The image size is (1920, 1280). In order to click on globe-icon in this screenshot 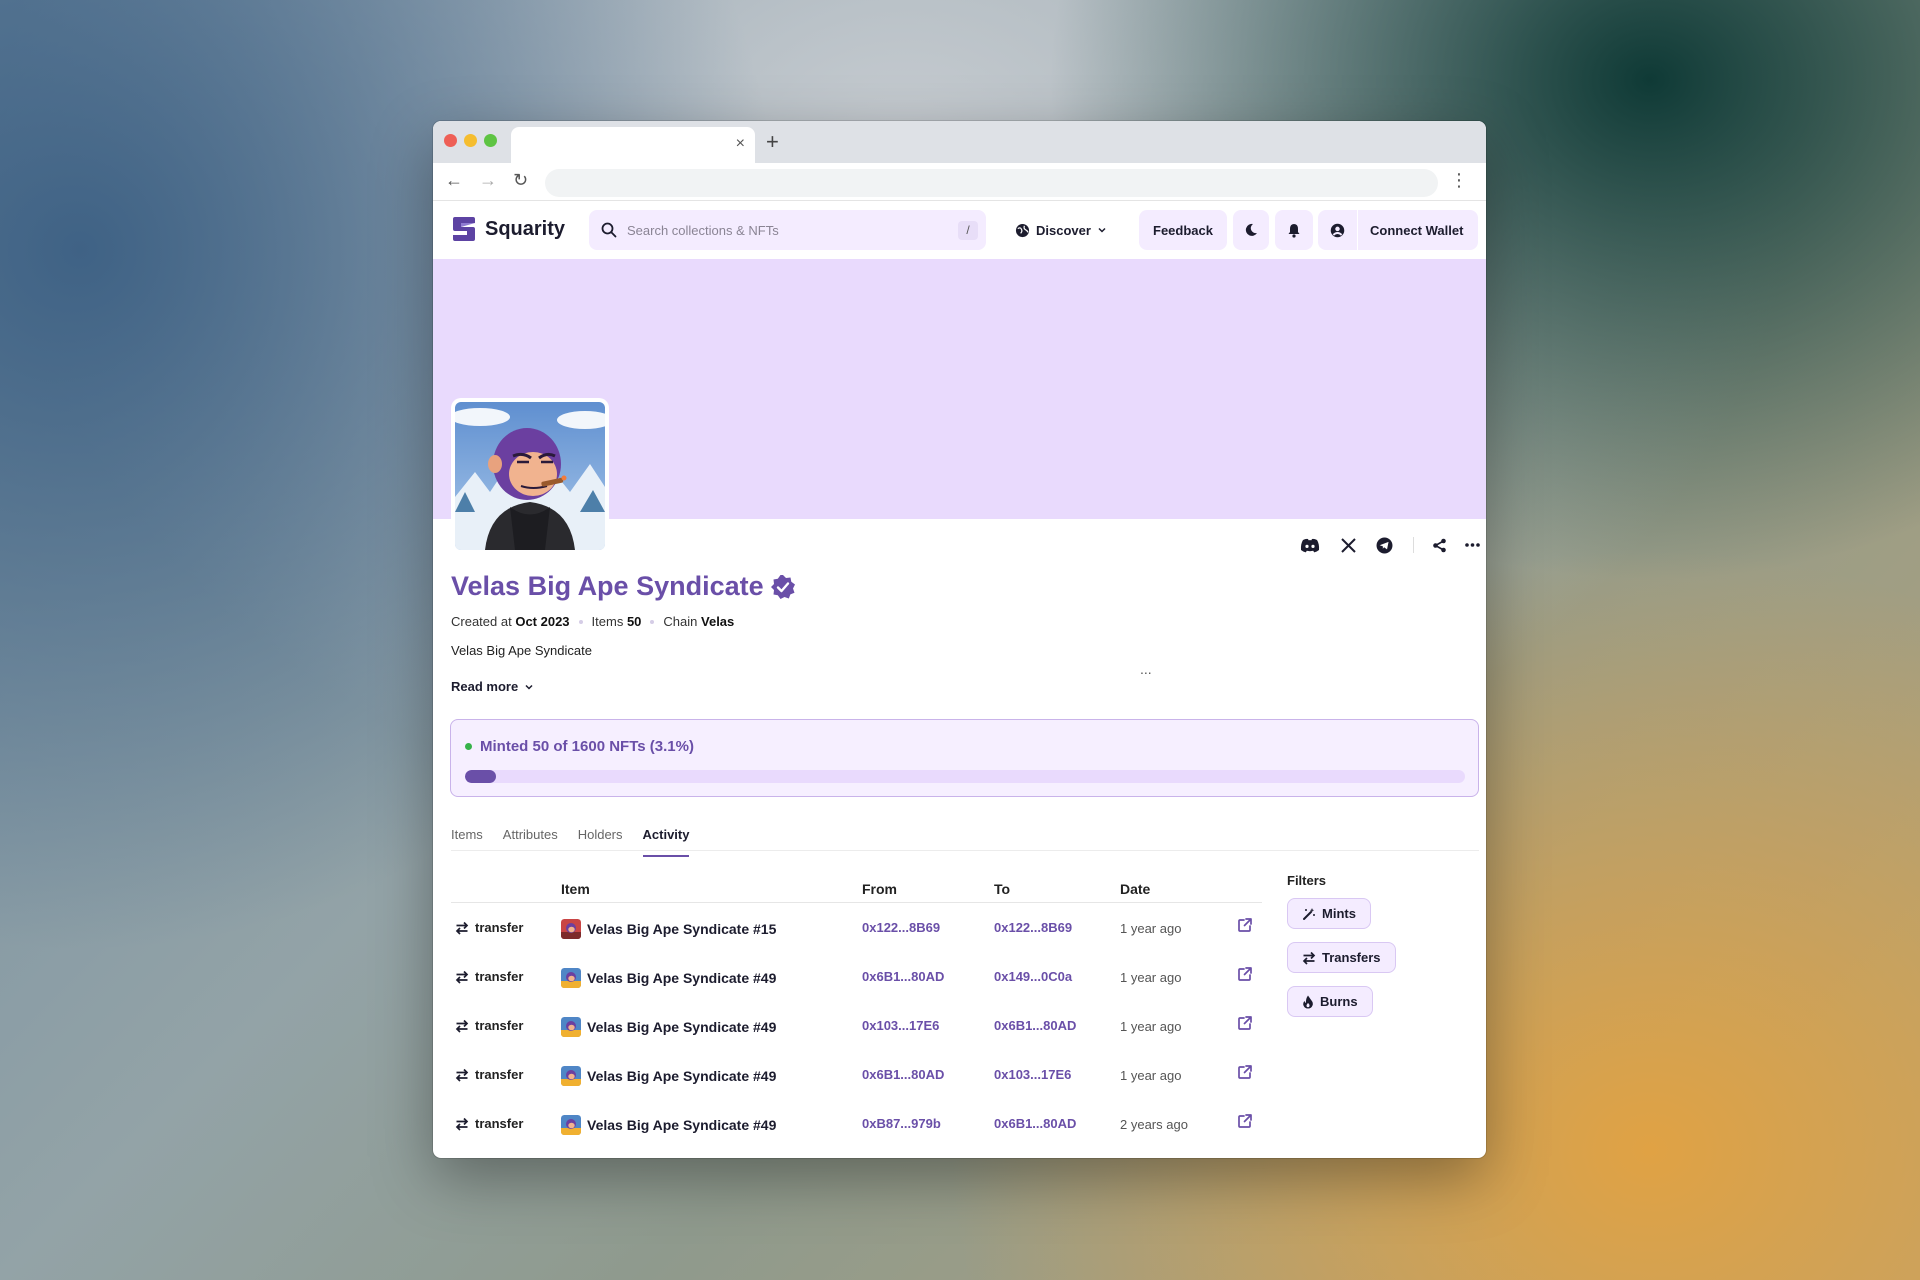, I will do `click(1022, 230)`.